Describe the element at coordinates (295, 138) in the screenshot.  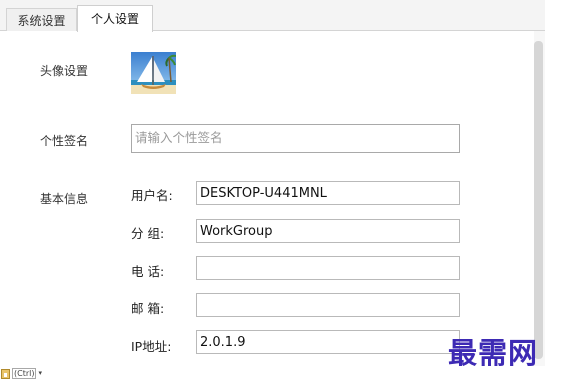
I see `signature-input` at that location.